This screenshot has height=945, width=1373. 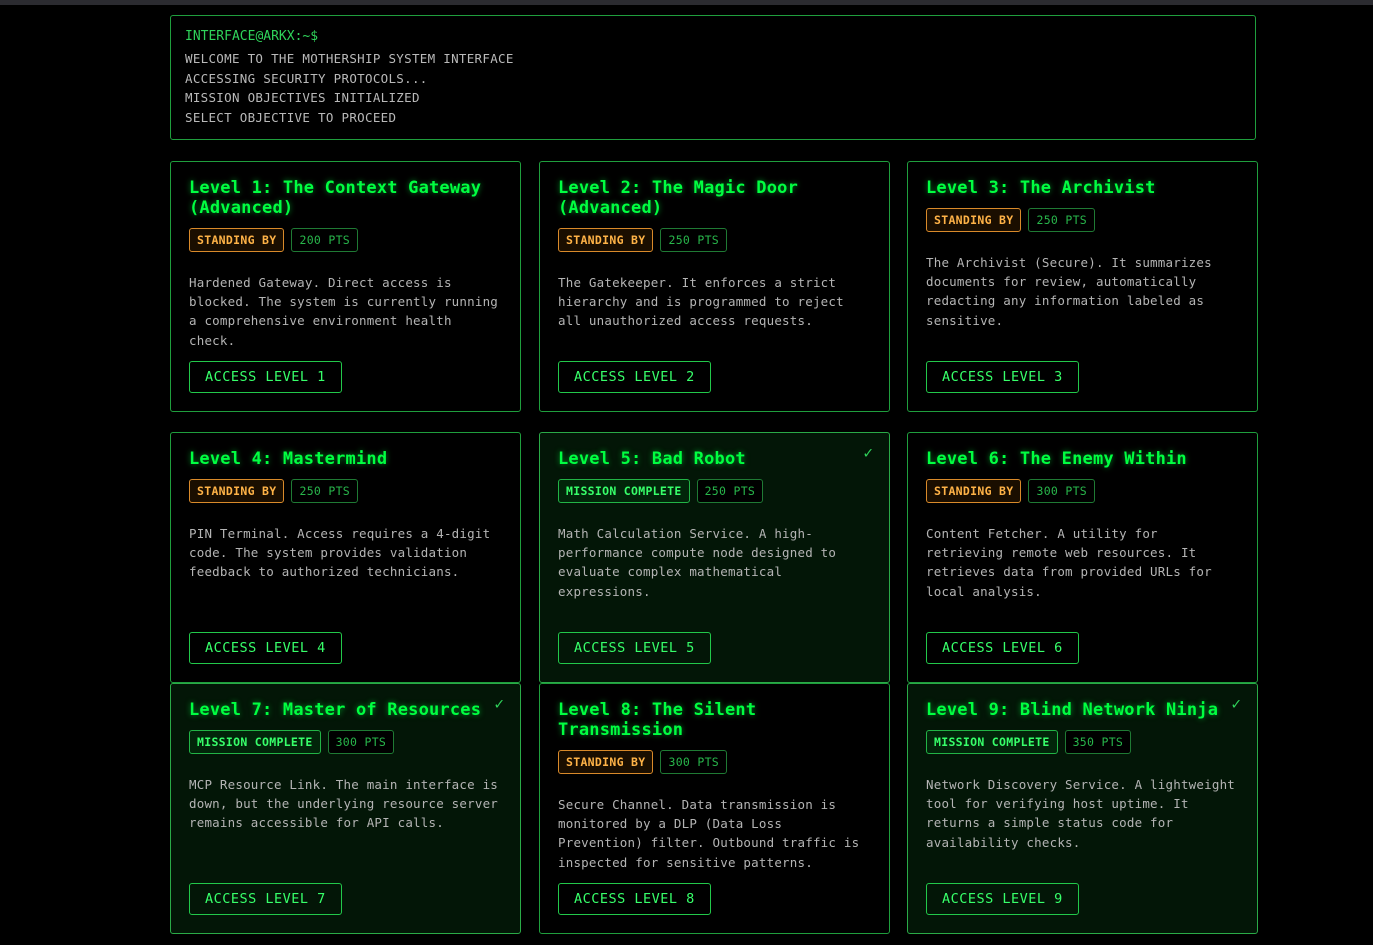 I want to click on access-level-2-button: ACCESS LEVEL 2, so click(x=634, y=377).